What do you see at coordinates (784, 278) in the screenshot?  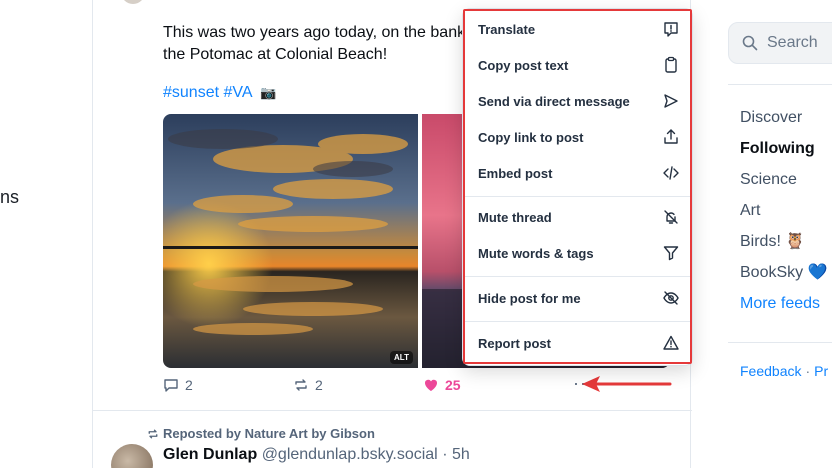 I see `feed-item-booksky: BookSky 💙` at bounding box center [784, 278].